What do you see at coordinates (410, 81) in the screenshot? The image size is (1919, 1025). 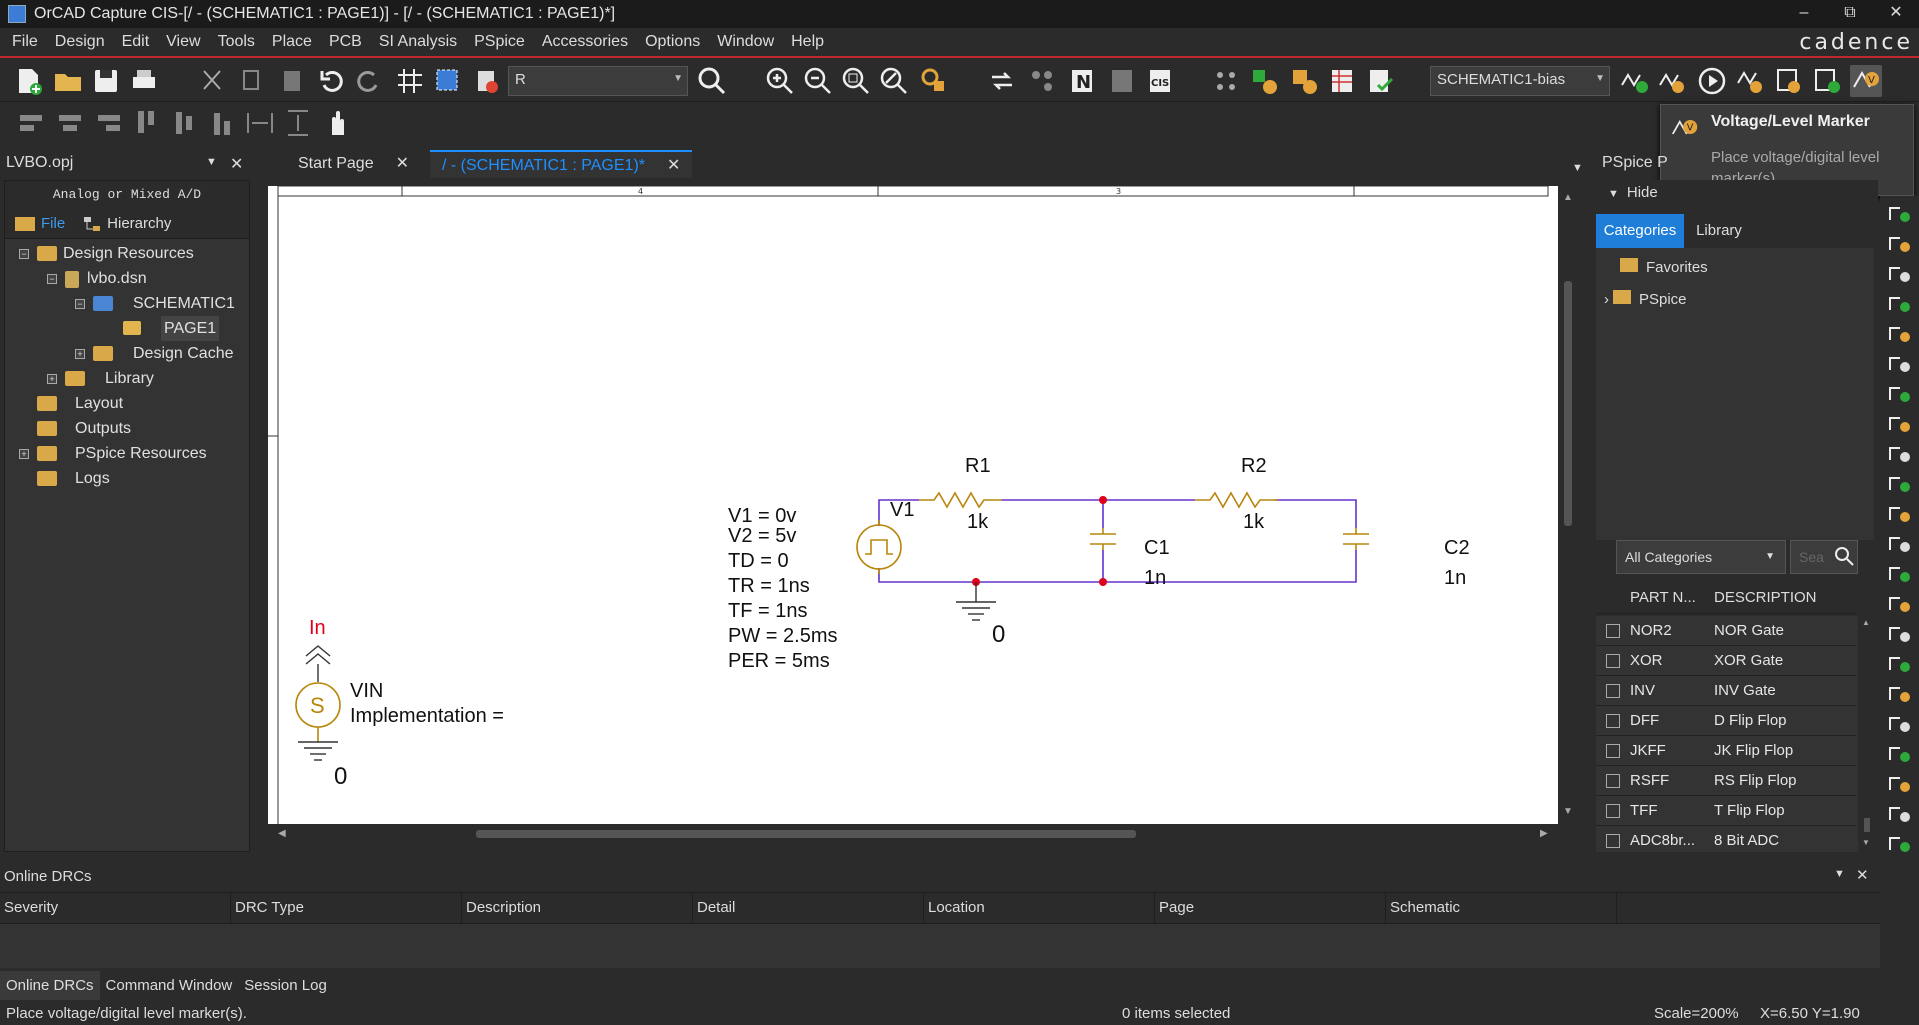 I see `grid-icon` at bounding box center [410, 81].